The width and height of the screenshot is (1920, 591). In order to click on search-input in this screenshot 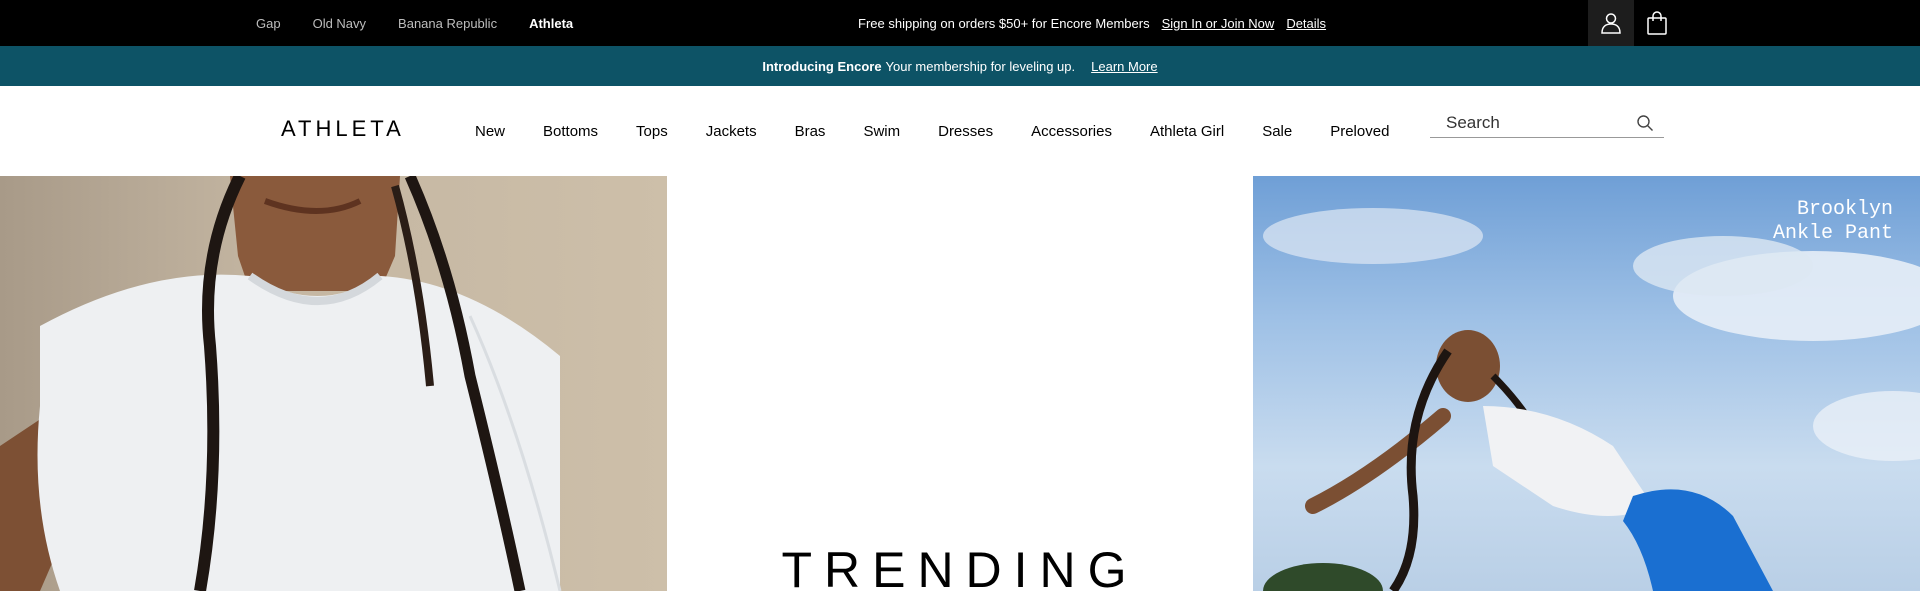, I will do `click(1530, 122)`.